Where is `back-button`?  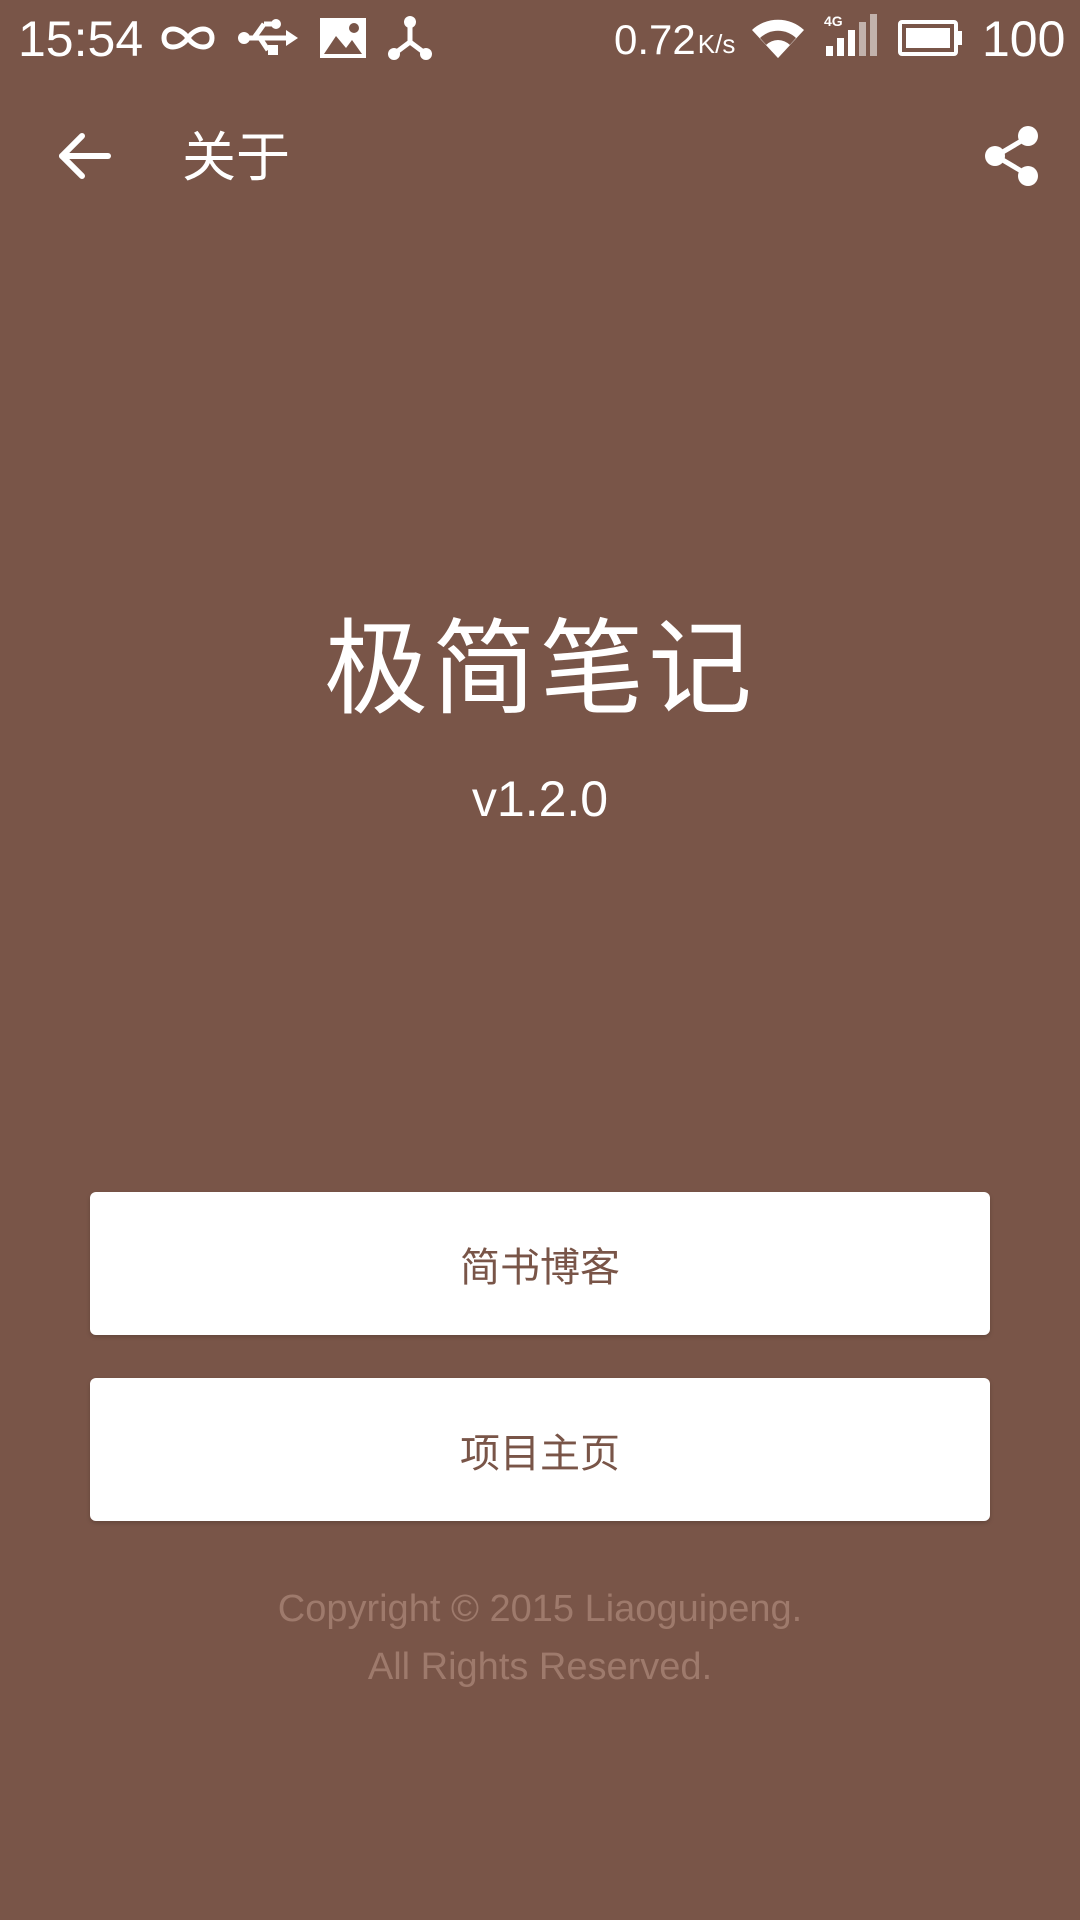
back-button is located at coordinates (84, 158).